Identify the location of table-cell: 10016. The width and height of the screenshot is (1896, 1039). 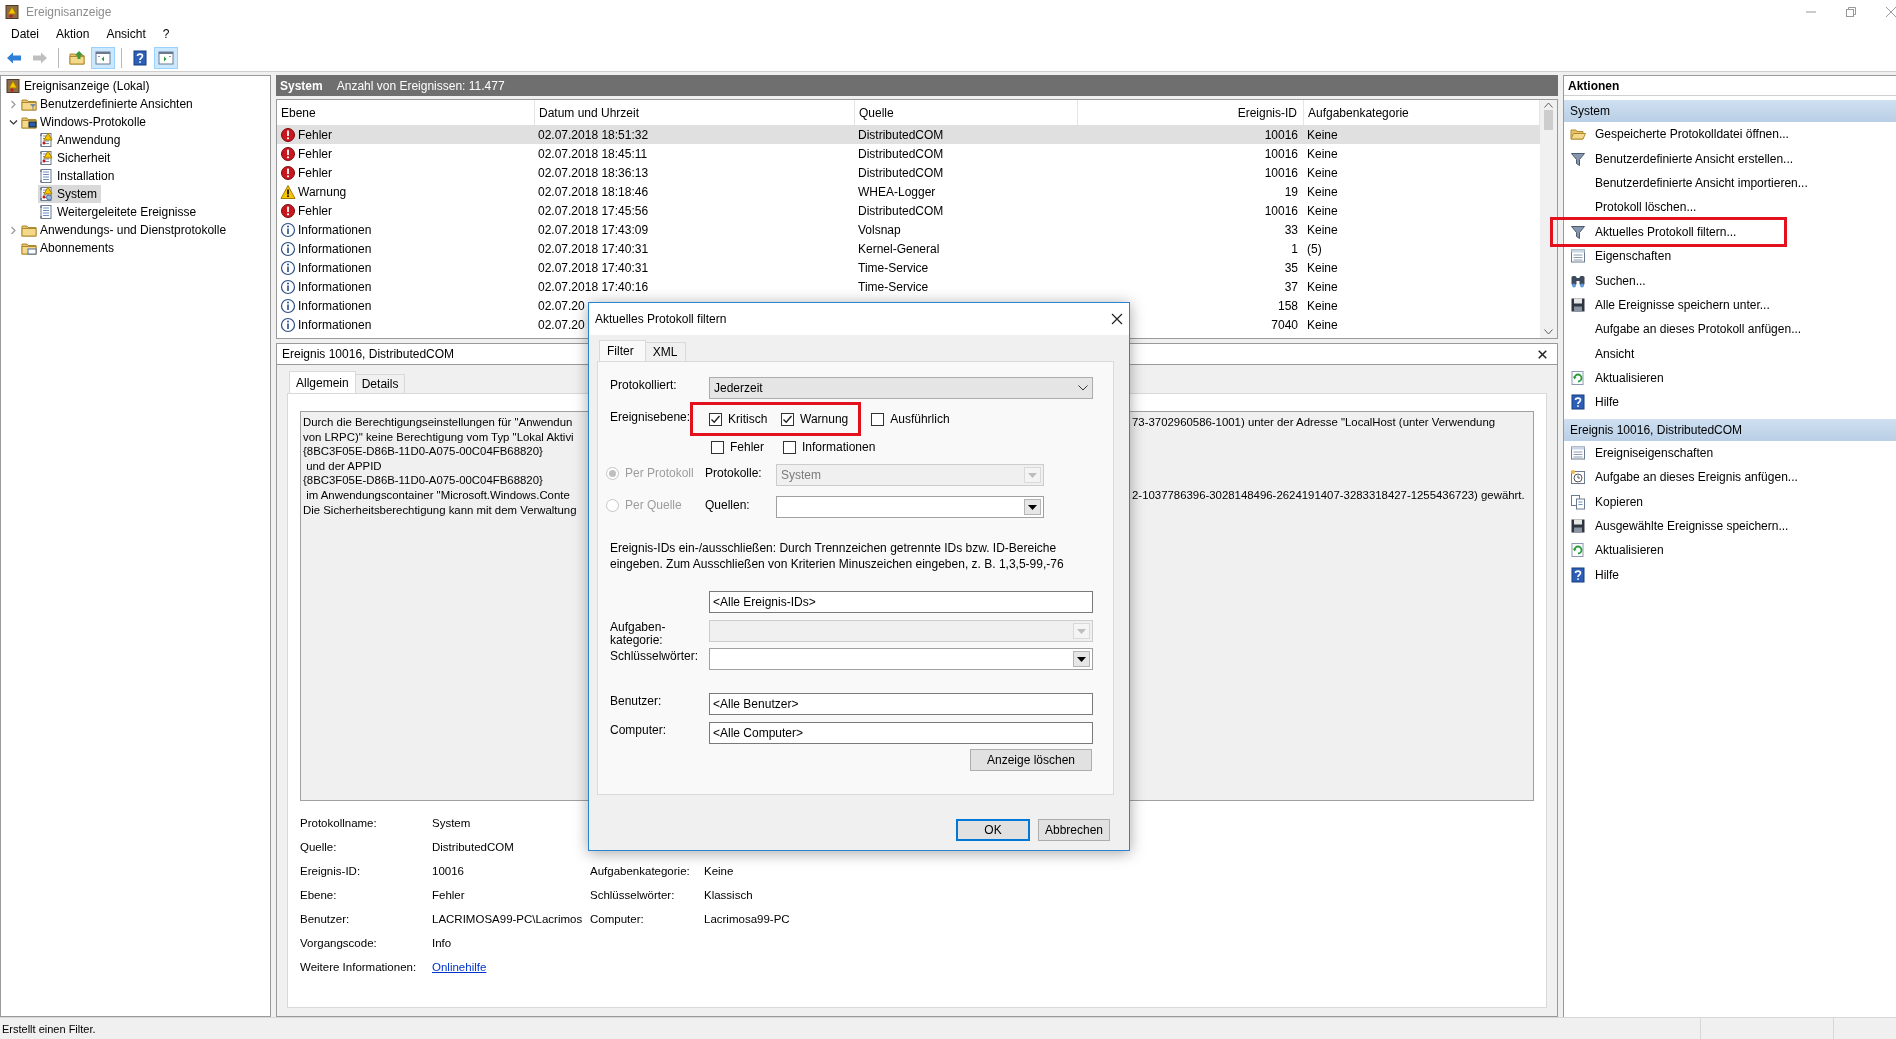
(1281, 172).